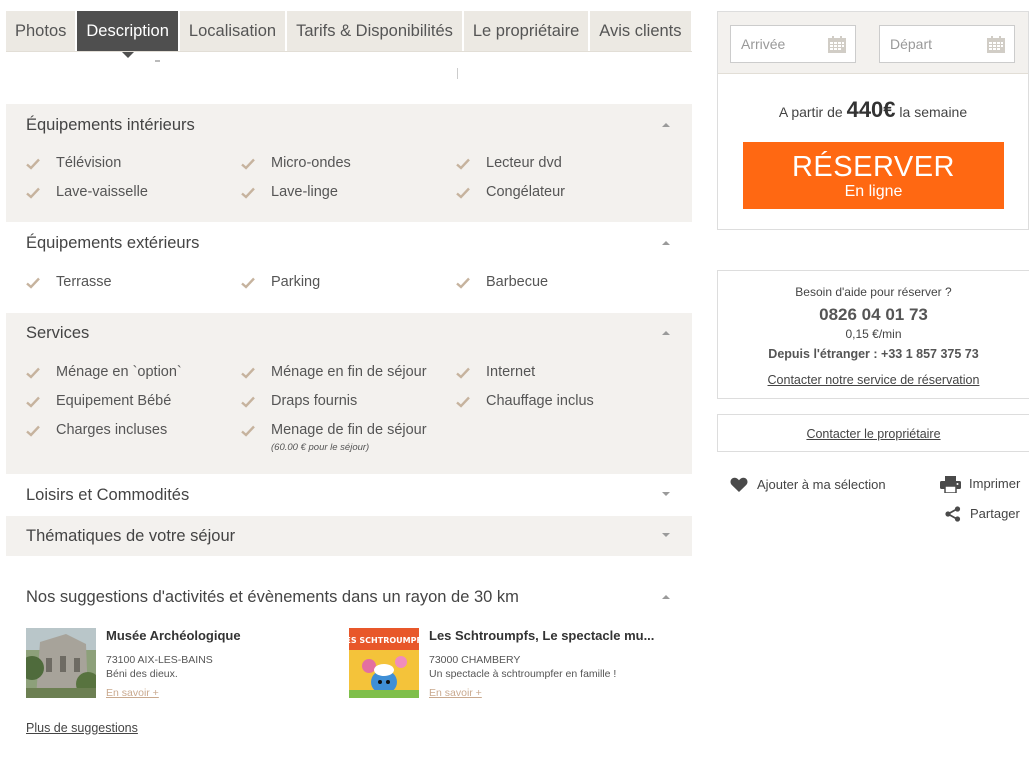 This screenshot has width=1029, height=778. Describe the element at coordinates (511, 372) in the screenshot. I see `item-label: Internet` at that location.